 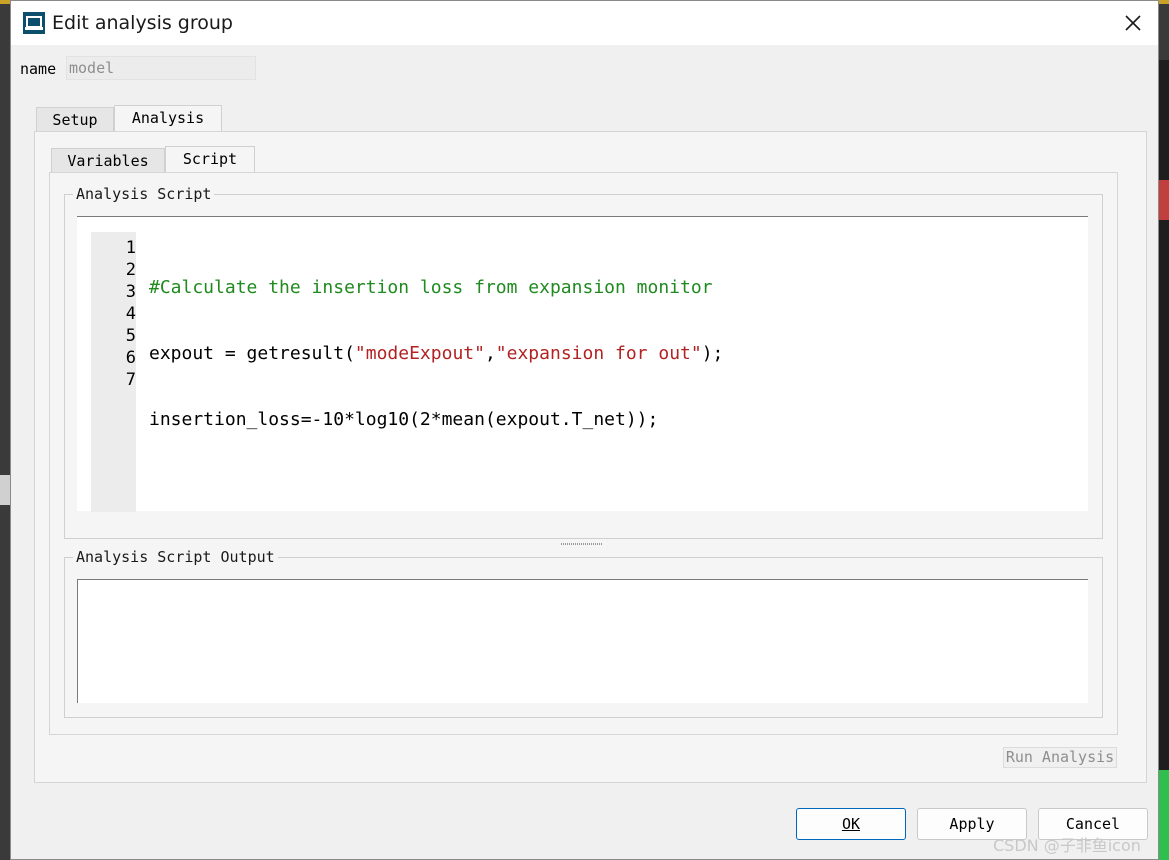 I want to click on cancel-button-label: Cancel, so click(x=1093, y=824).